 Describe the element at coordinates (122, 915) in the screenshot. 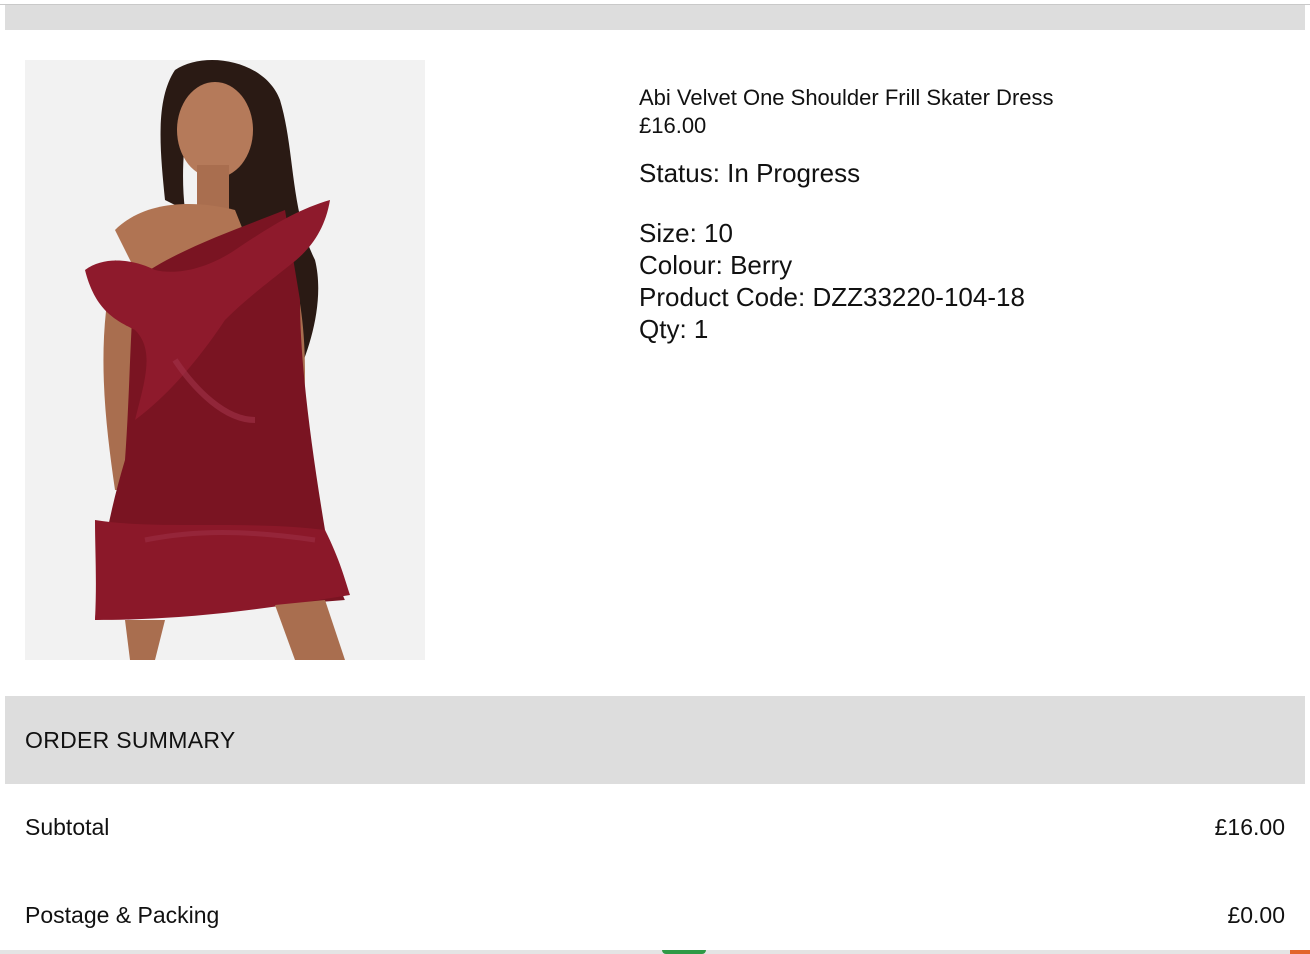

I see `summary-label: Postage & Packing` at that location.